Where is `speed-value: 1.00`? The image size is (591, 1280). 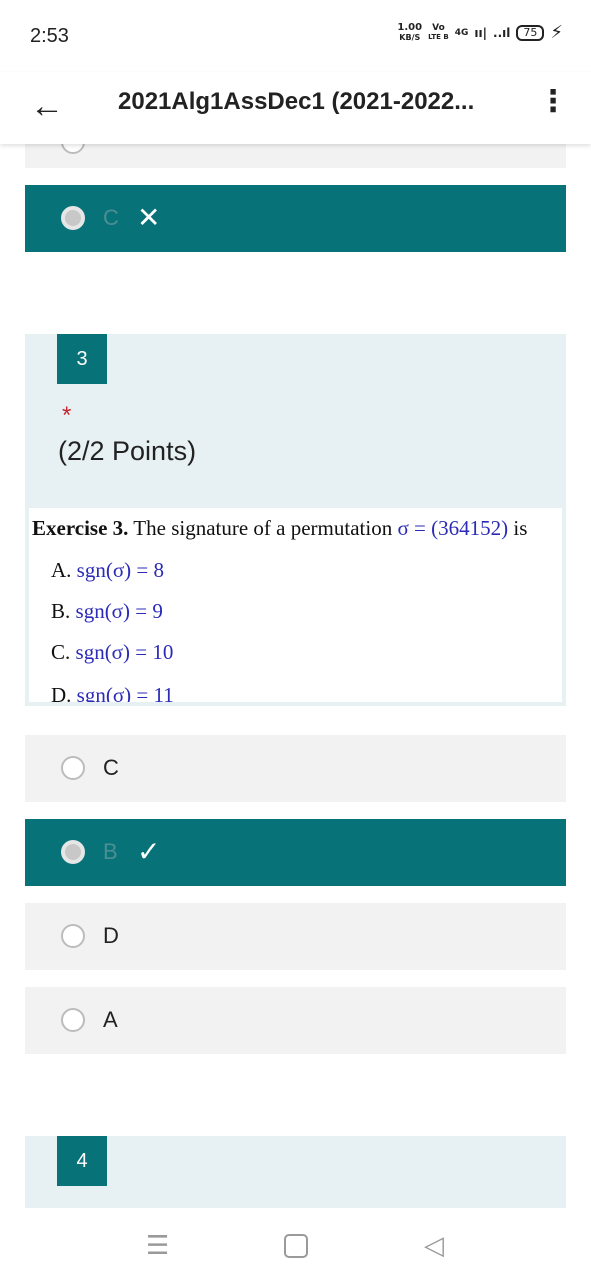 speed-value: 1.00 is located at coordinates (410, 27).